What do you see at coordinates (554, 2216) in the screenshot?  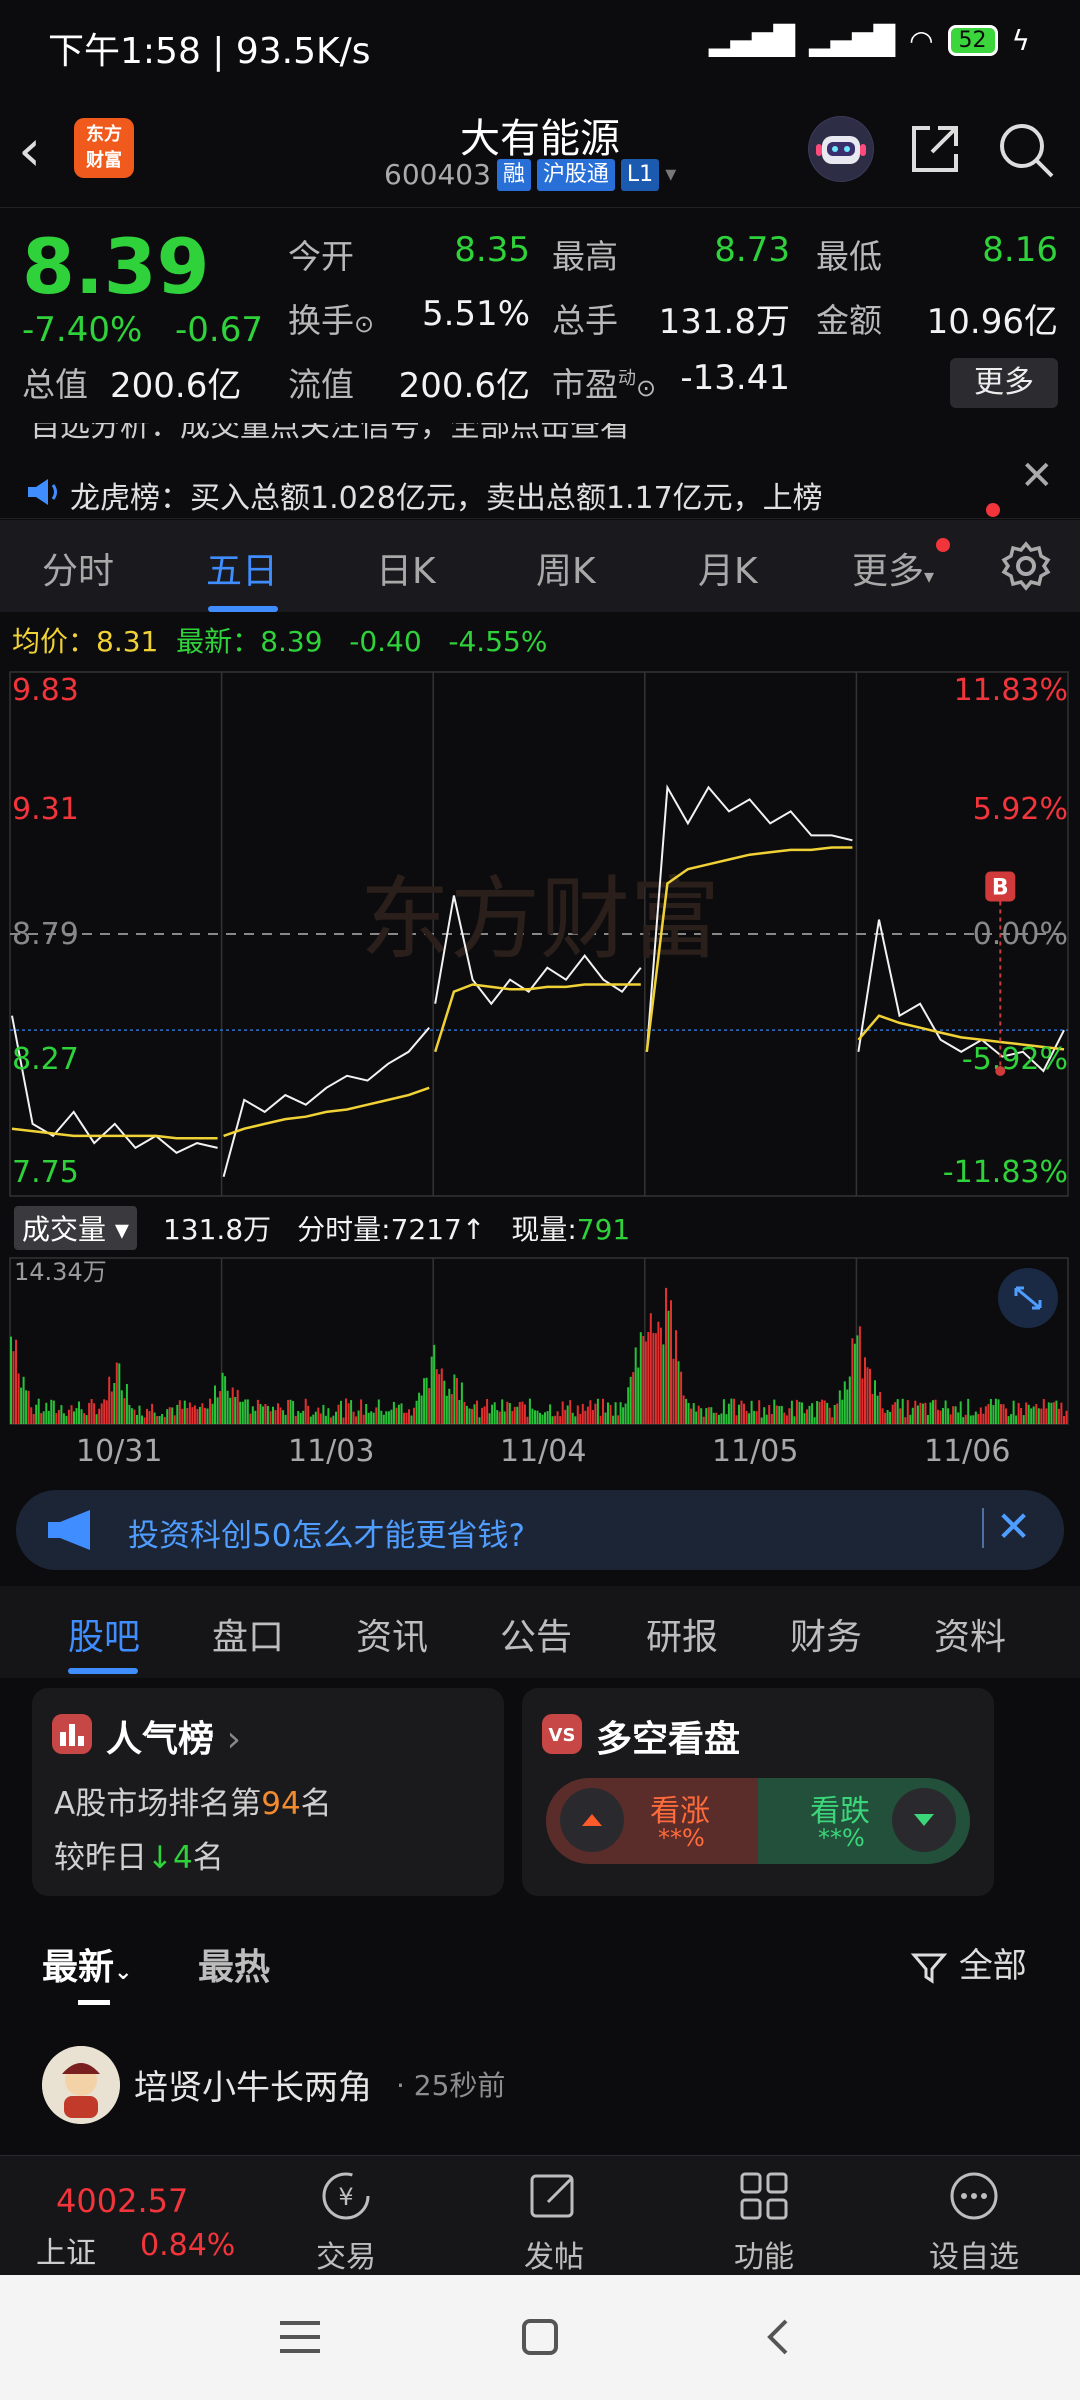 I see `nav-post: 发帖` at bounding box center [554, 2216].